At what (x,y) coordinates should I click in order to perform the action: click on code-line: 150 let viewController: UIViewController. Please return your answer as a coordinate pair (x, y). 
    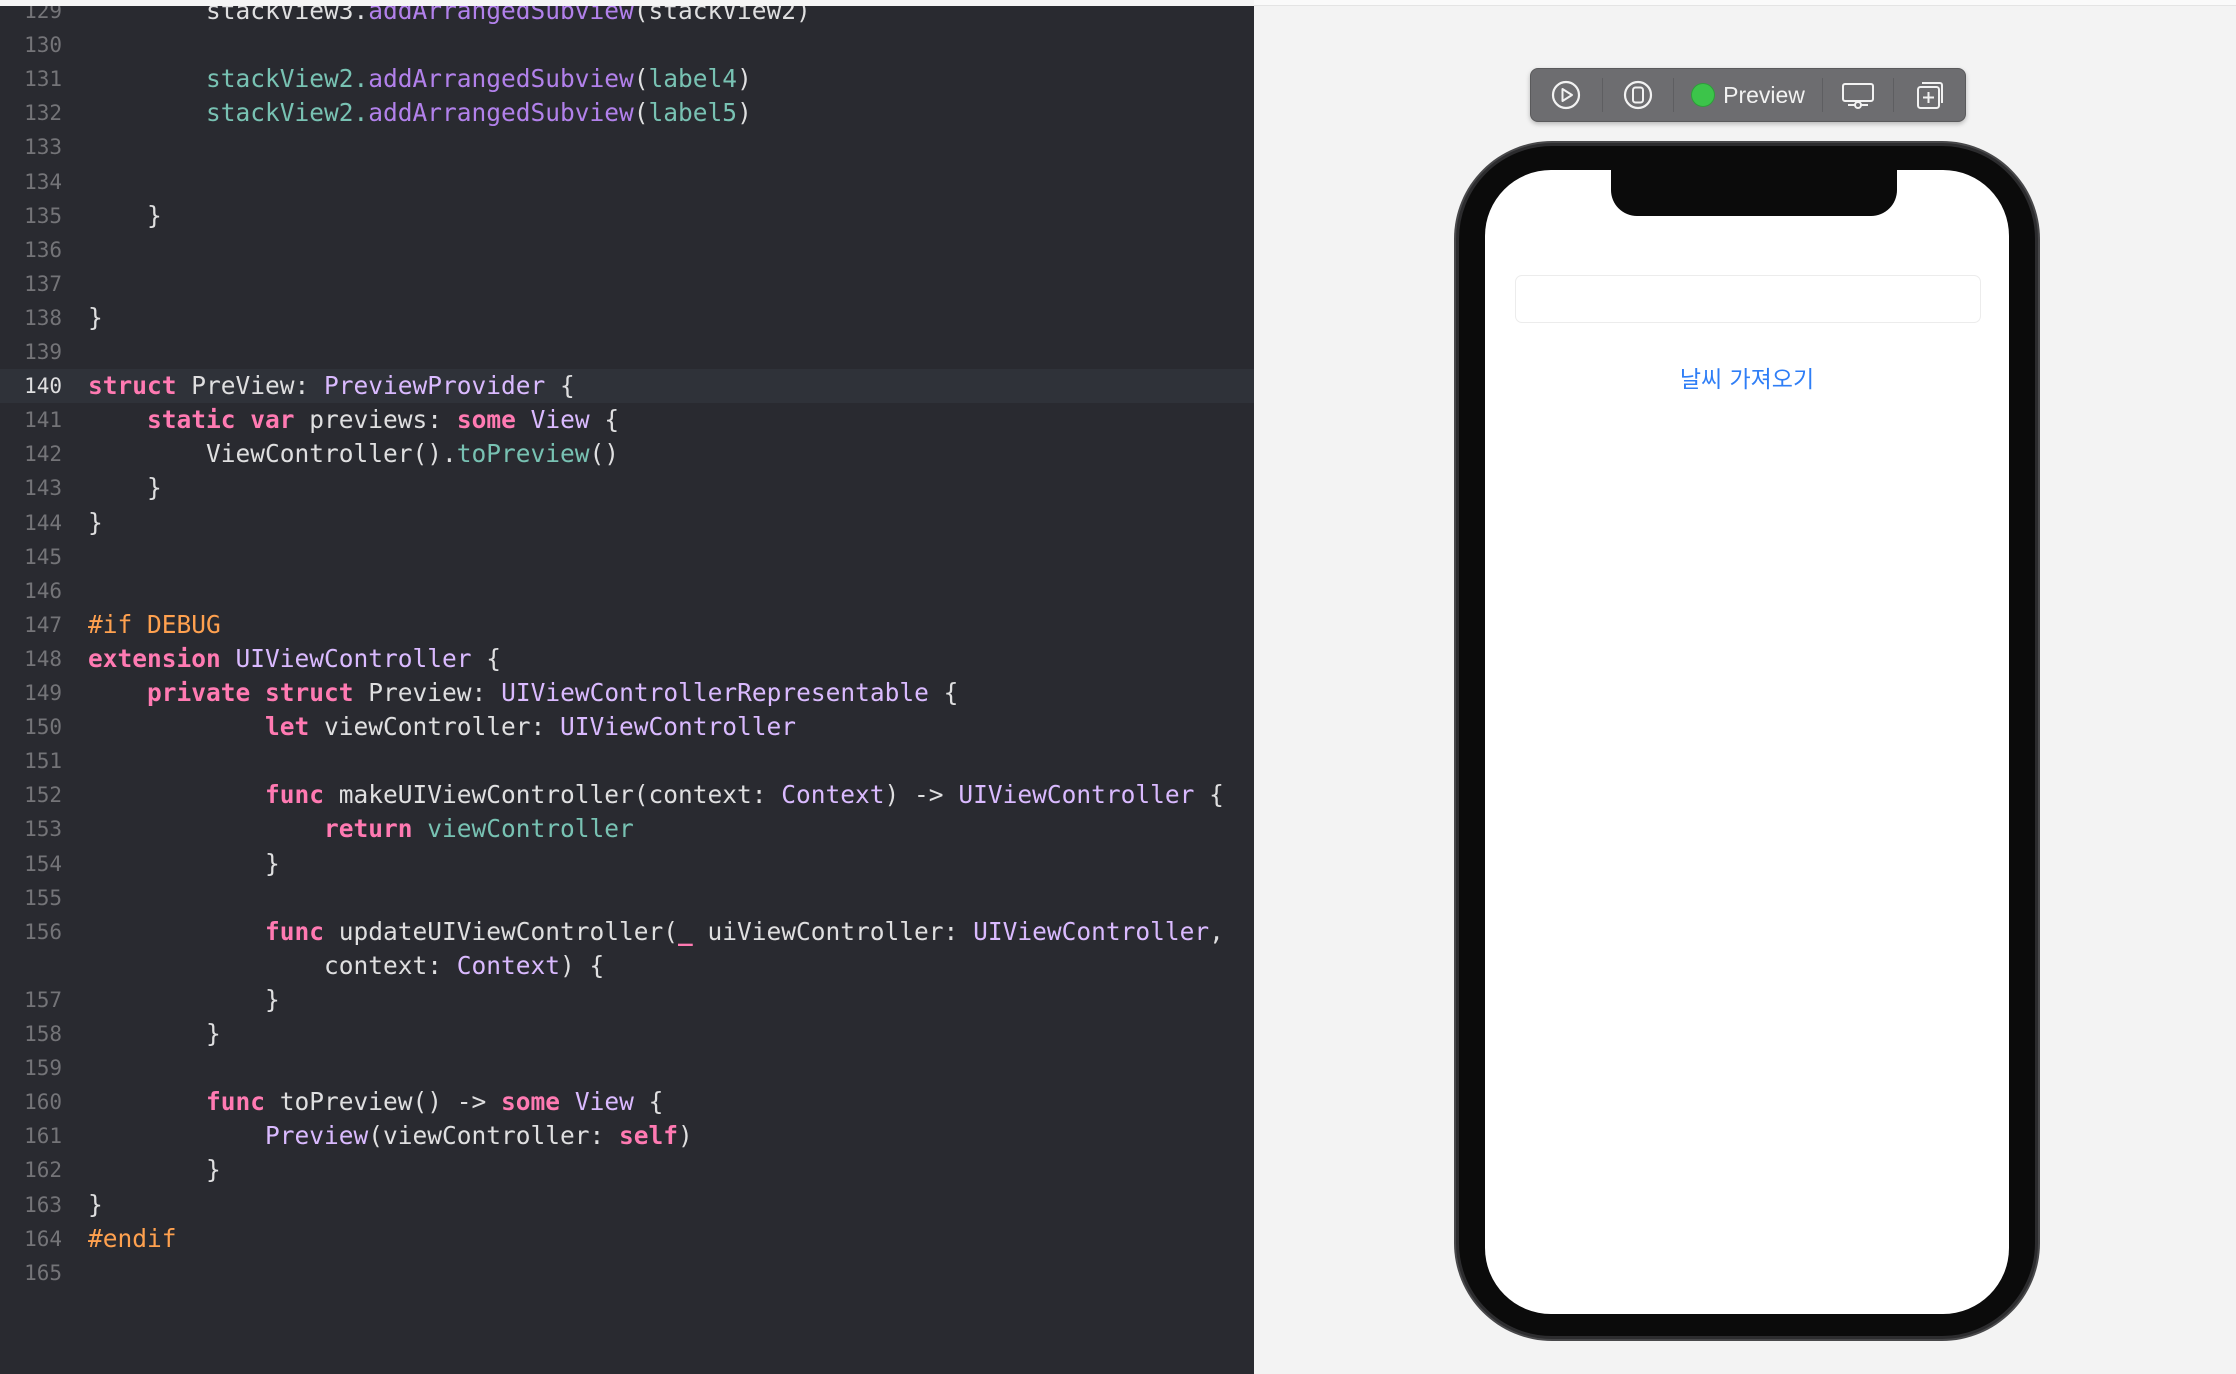
    Looking at the image, I should click on (627, 727).